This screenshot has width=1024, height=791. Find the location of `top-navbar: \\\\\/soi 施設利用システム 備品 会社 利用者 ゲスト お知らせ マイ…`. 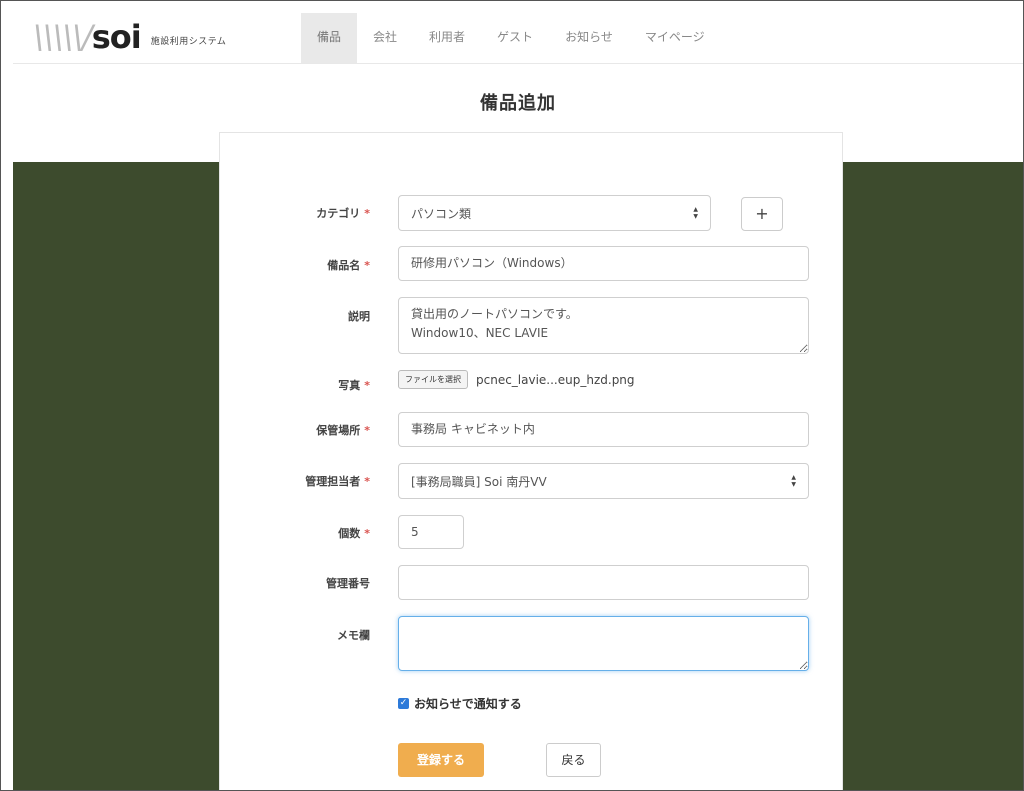

top-navbar: \\\\\/soi 施設利用システム 備品 会社 利用者 ゲスト お知らせ マイ… is located at coordinates (518, 38).